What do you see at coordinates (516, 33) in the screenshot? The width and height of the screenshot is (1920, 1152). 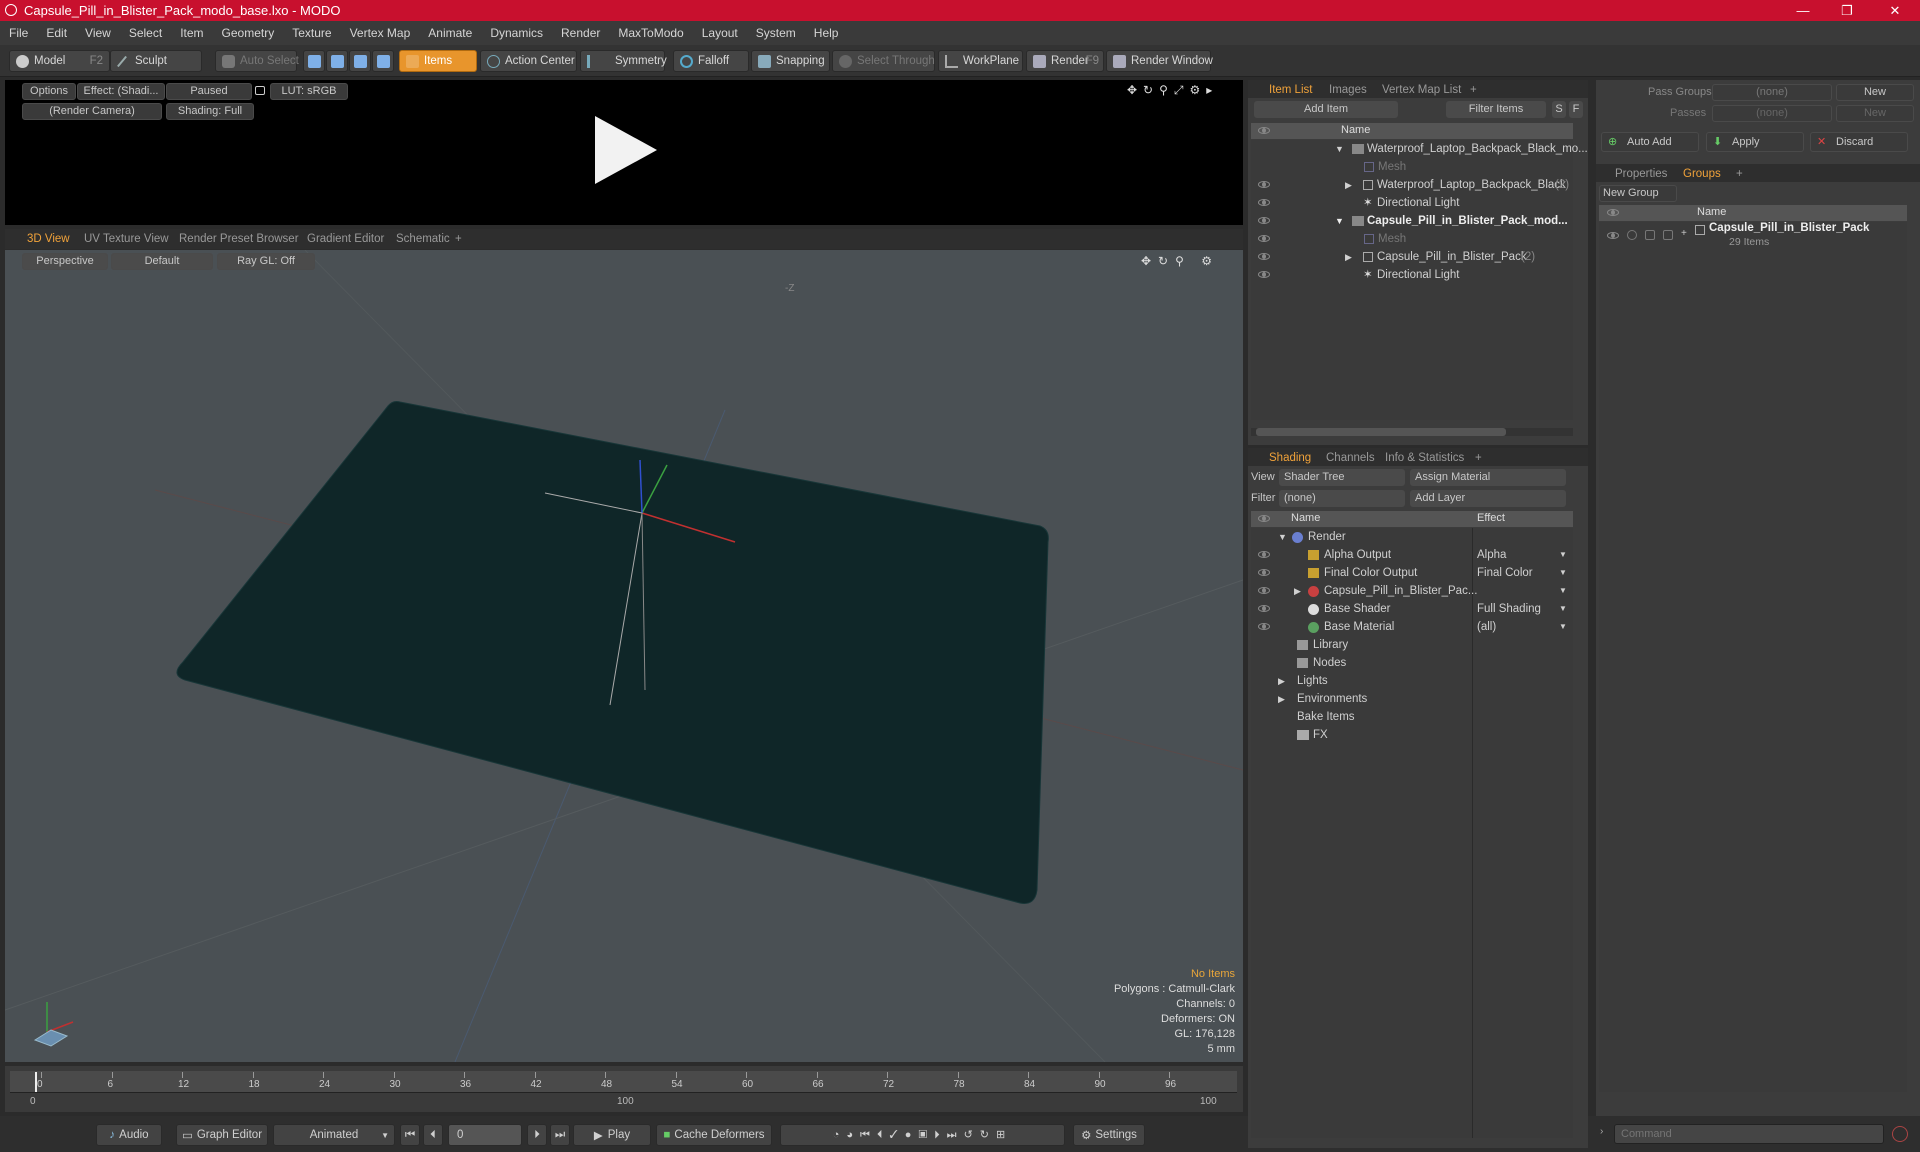 I see `menu-dynamics: Dynamics` at bounding box center [516, 33].